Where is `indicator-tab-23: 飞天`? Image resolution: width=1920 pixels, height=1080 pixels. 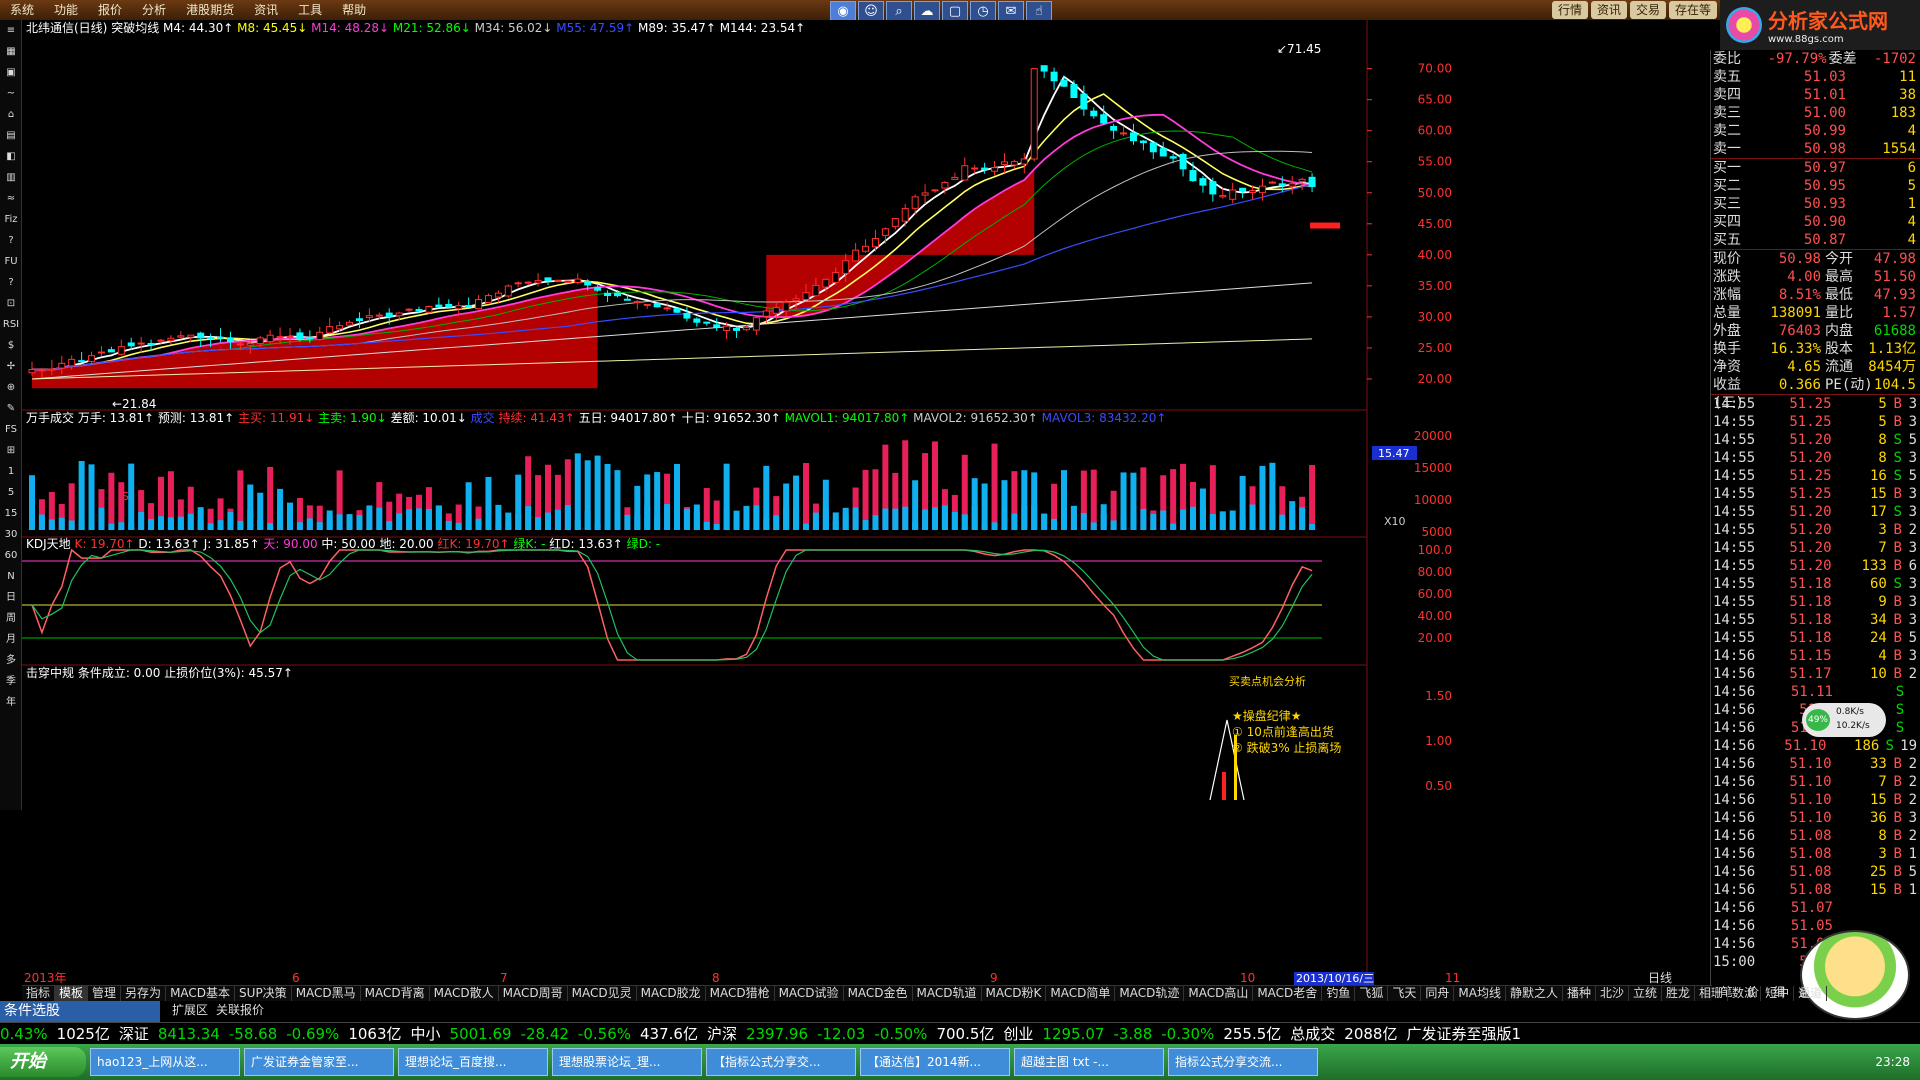
indicator-tab-23: 飞天 is located at coordinates (1405, 993).